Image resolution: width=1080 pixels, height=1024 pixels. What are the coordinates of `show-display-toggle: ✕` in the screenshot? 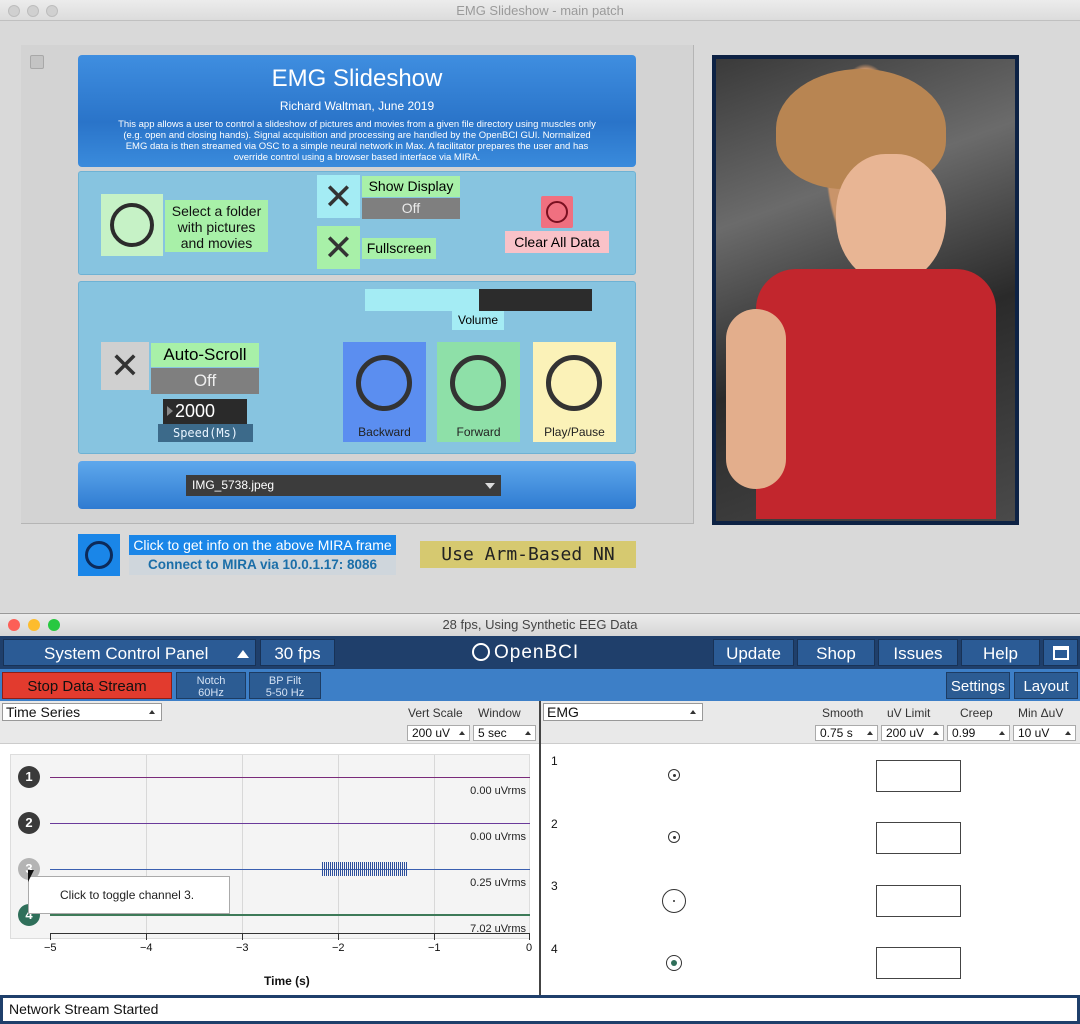 It's located at (338, 196).